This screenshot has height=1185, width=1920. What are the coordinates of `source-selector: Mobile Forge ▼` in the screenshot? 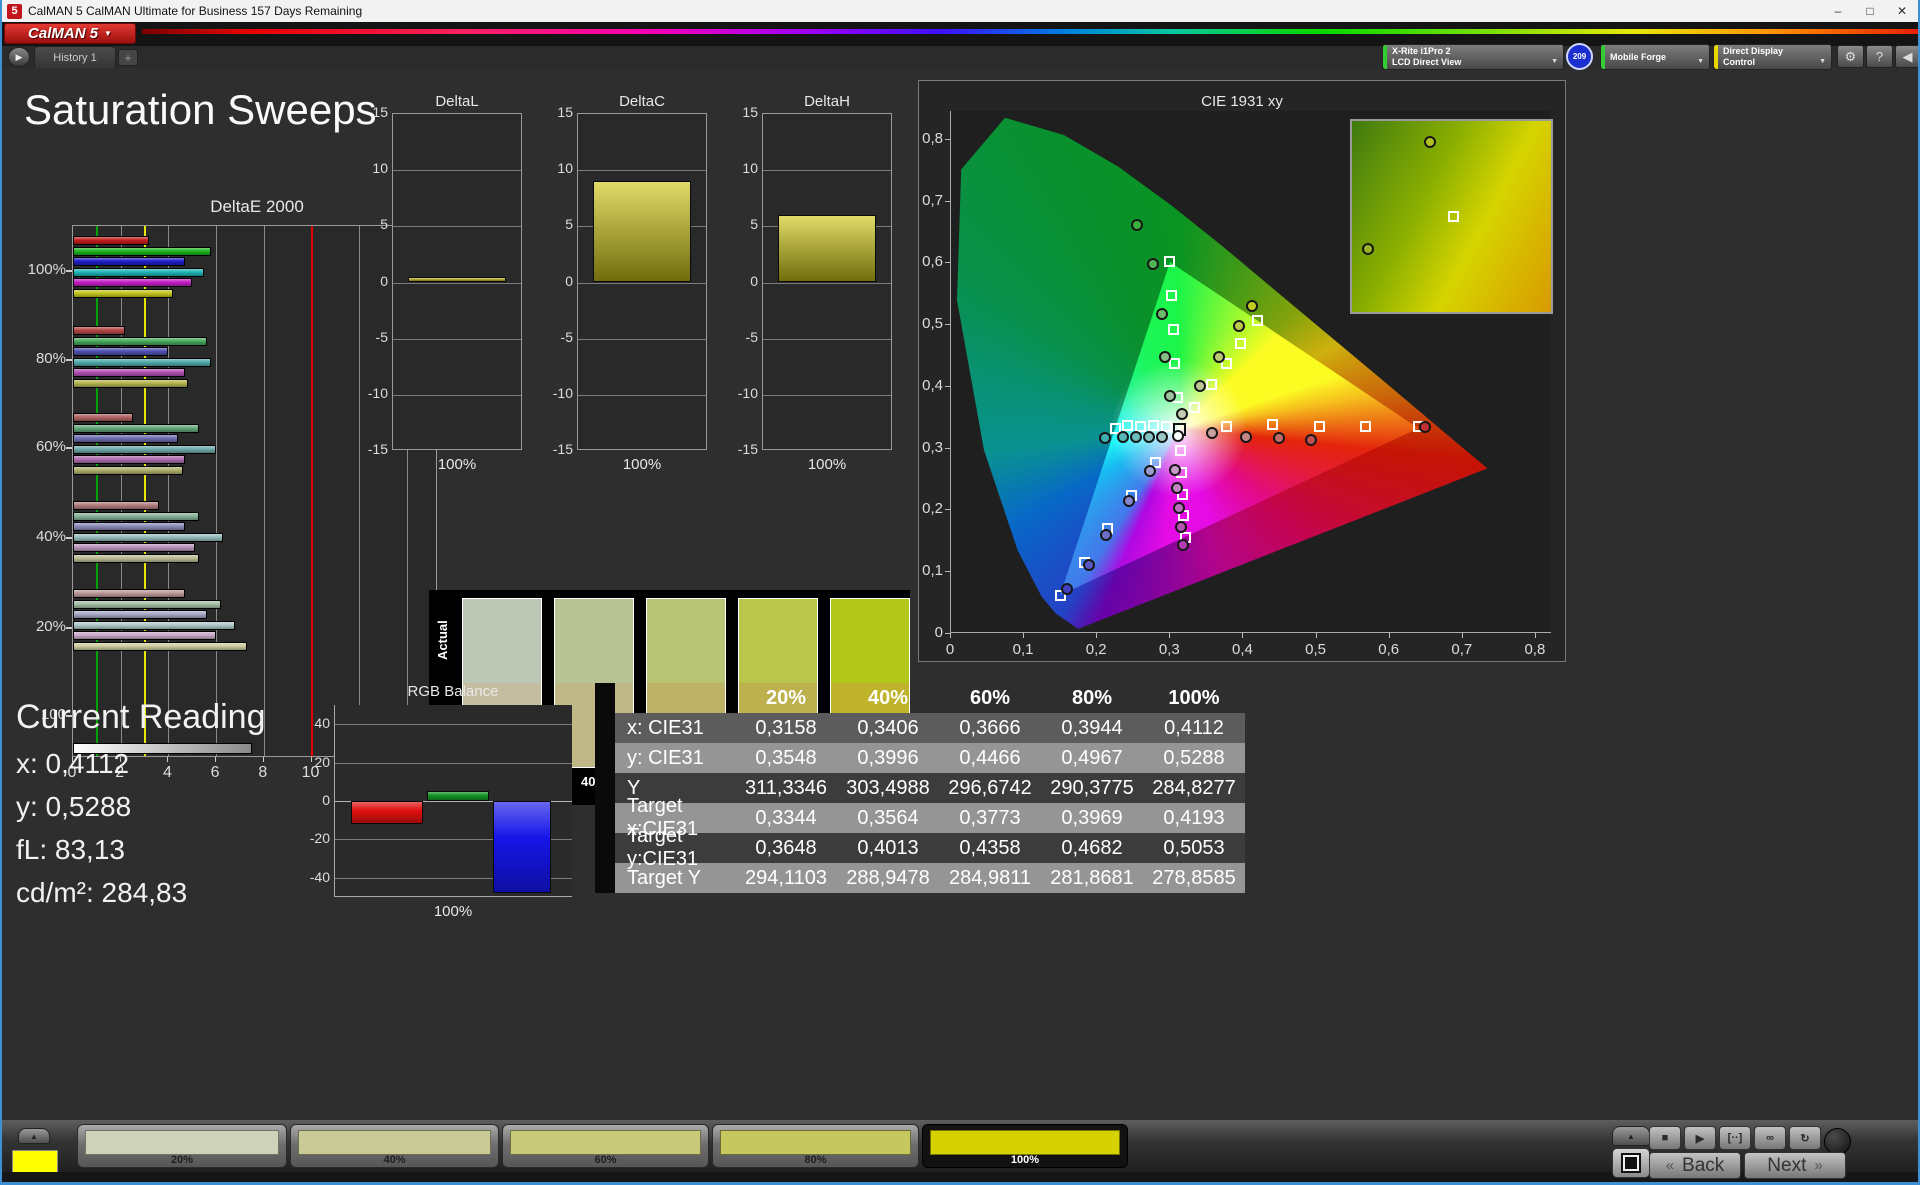 It's located at (1655, 57).